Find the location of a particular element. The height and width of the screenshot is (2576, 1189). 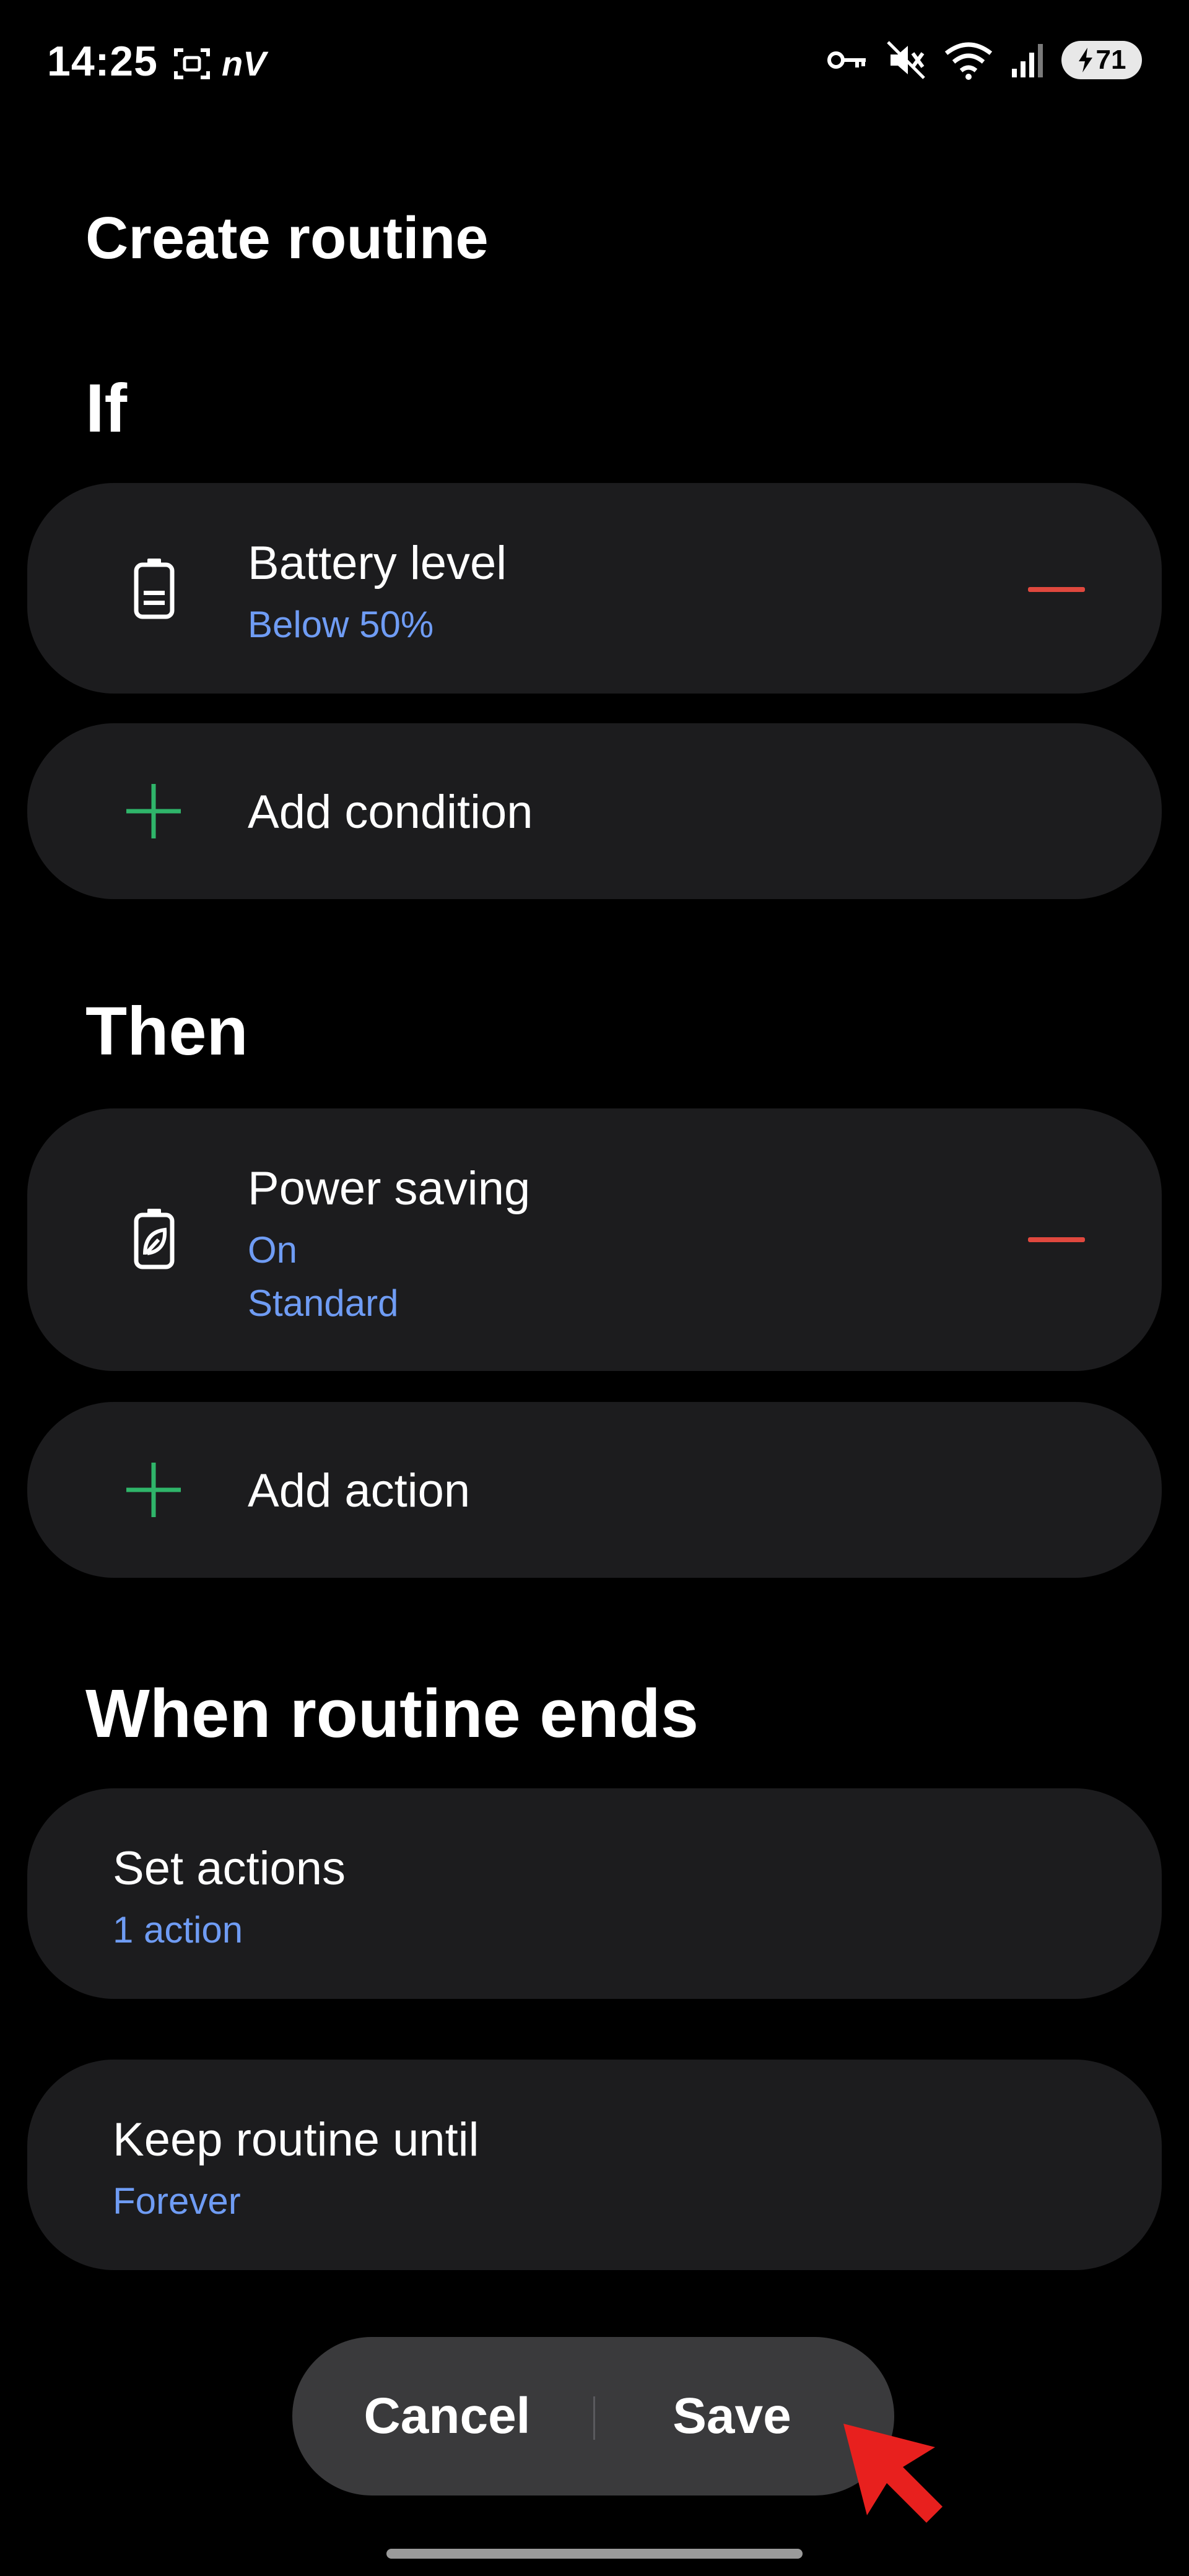

wifi-icon is located at coordinates (969, 61).